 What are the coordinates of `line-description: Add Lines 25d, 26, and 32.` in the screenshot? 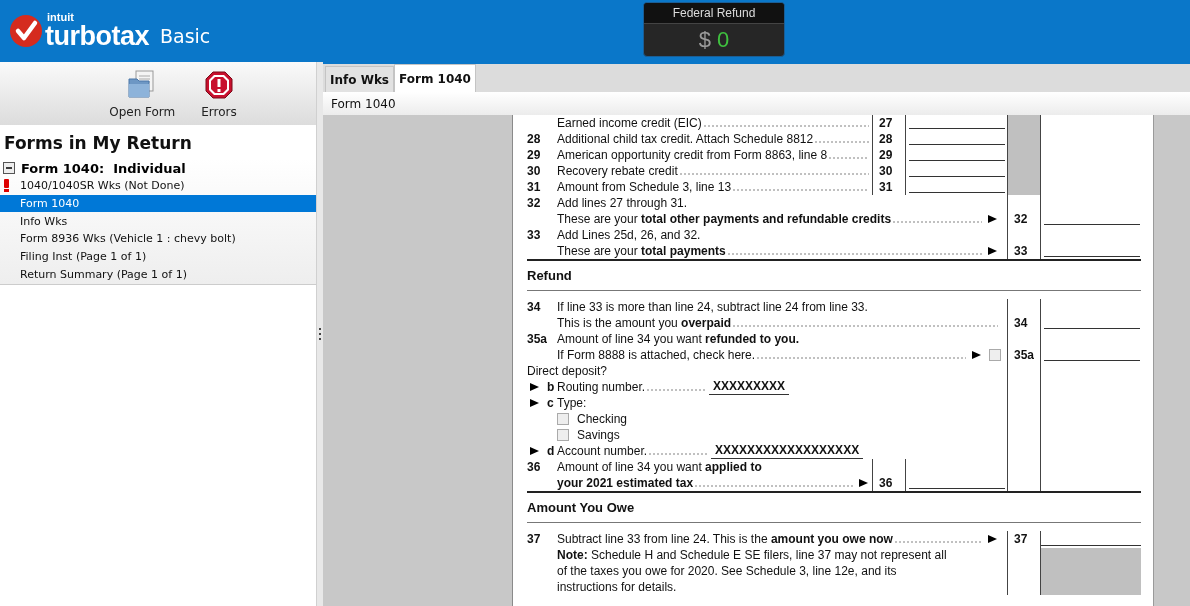 It's located at (629, 235).